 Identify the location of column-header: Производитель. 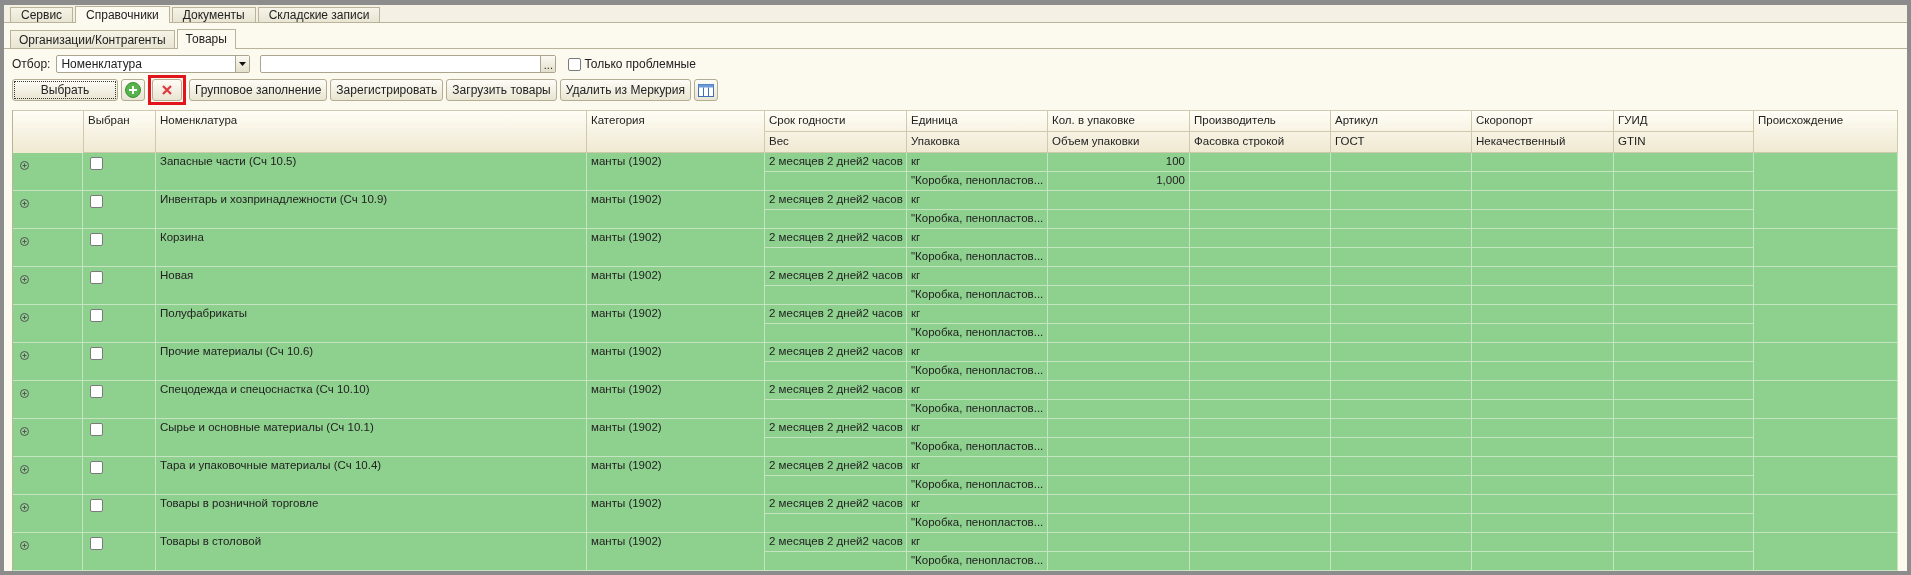
(1260, 121).